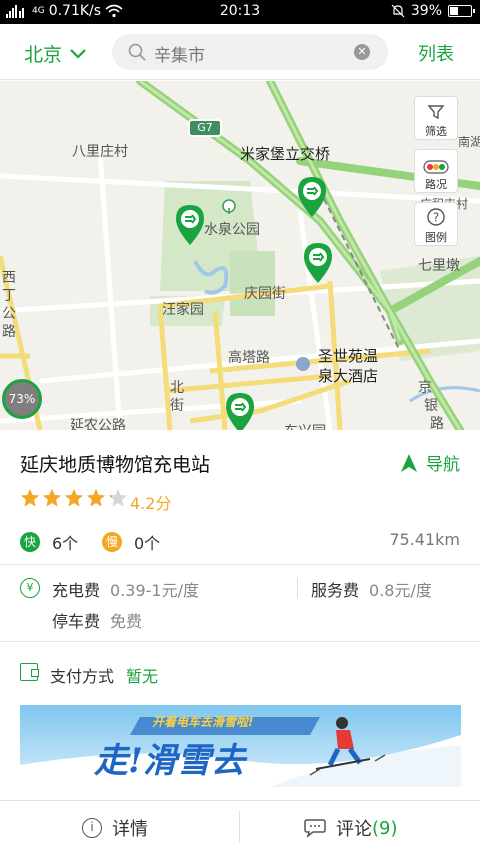  Describe the element at coordinates (398, 11) in the screenshot. I see `mute-bell-icon` at that location.